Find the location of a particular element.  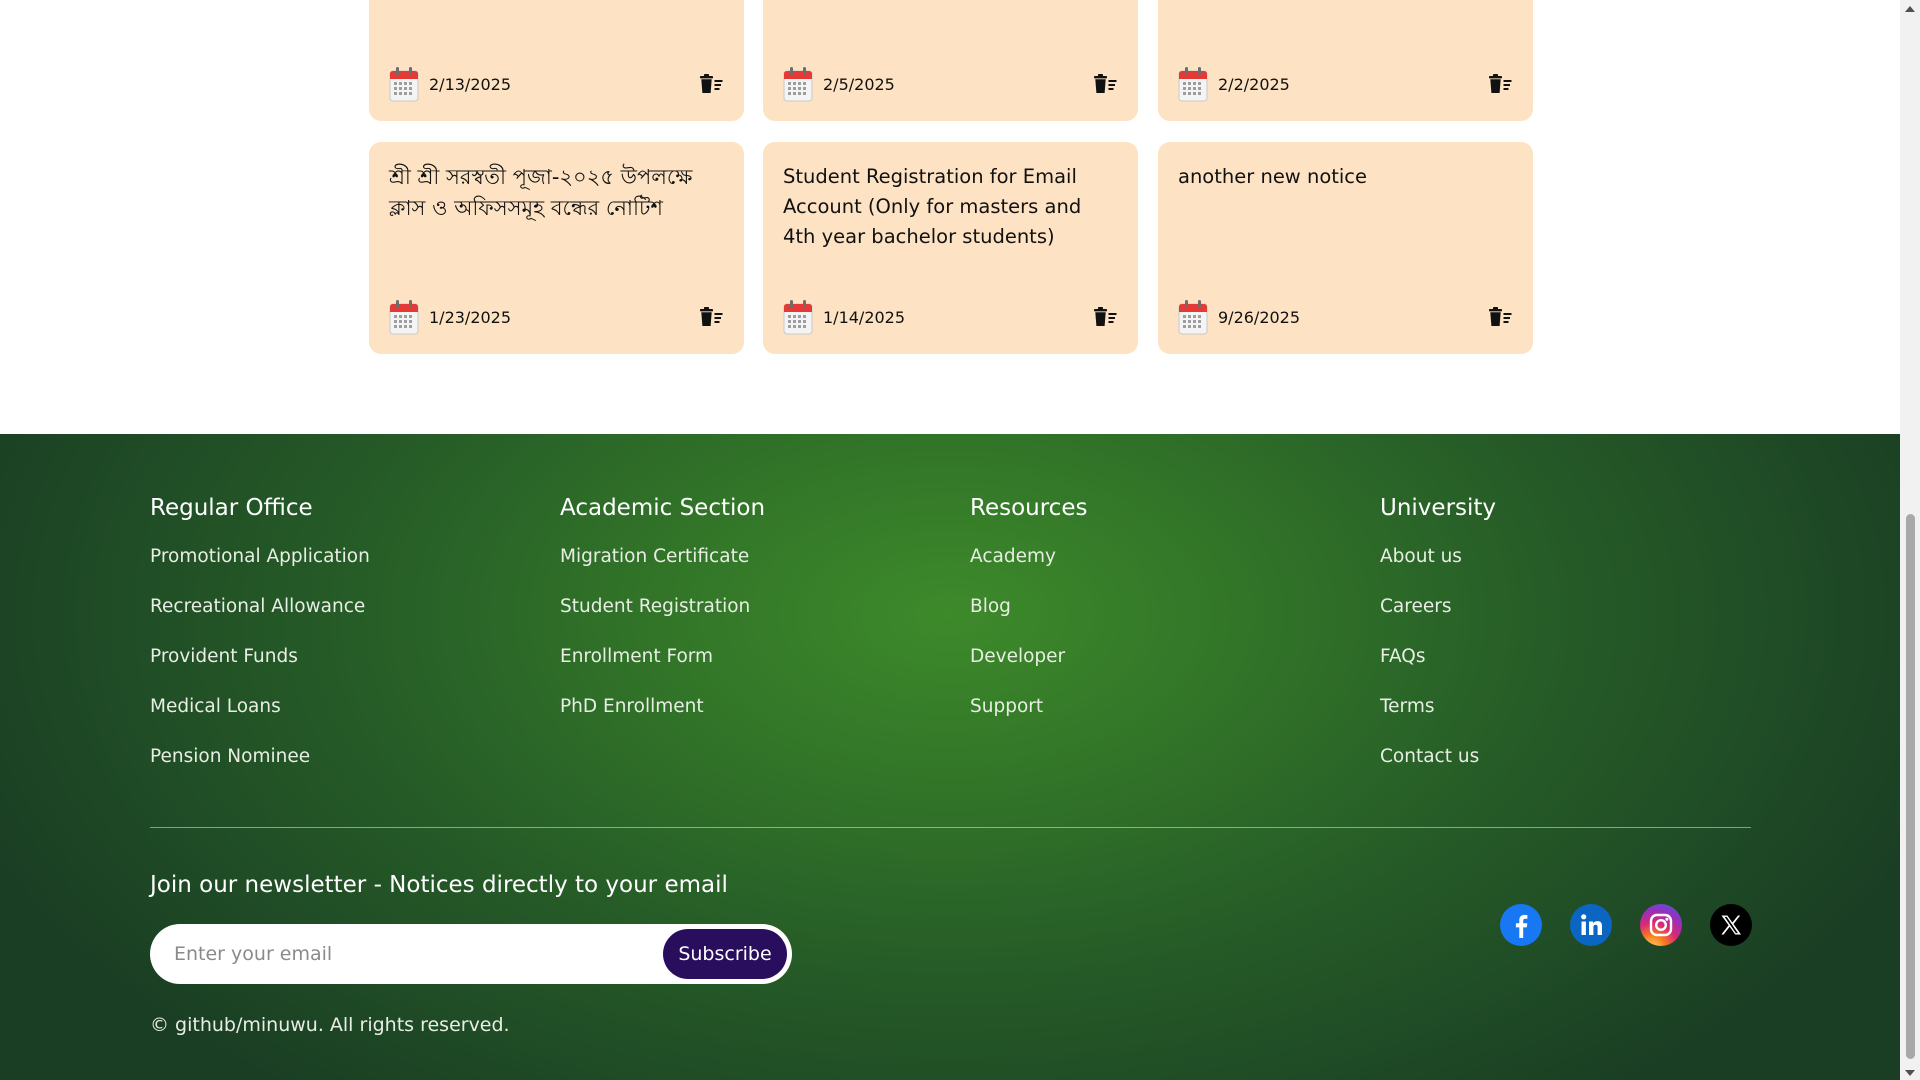

footer-column-title: Academic Section is located at coordinates (663, 508).